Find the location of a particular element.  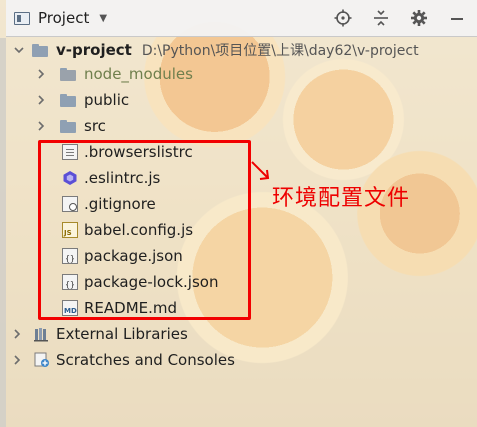

root-folder-path: D:\Python\项目位置\上课\day62\v-project is located at coordinates (280, 51).